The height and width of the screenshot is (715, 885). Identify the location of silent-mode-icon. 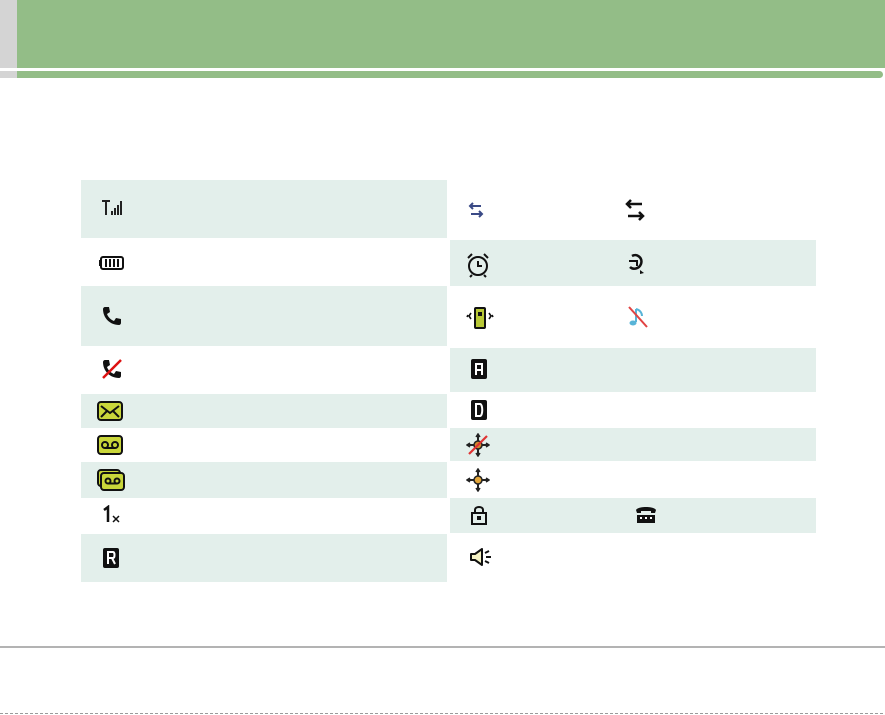
(638, 317).